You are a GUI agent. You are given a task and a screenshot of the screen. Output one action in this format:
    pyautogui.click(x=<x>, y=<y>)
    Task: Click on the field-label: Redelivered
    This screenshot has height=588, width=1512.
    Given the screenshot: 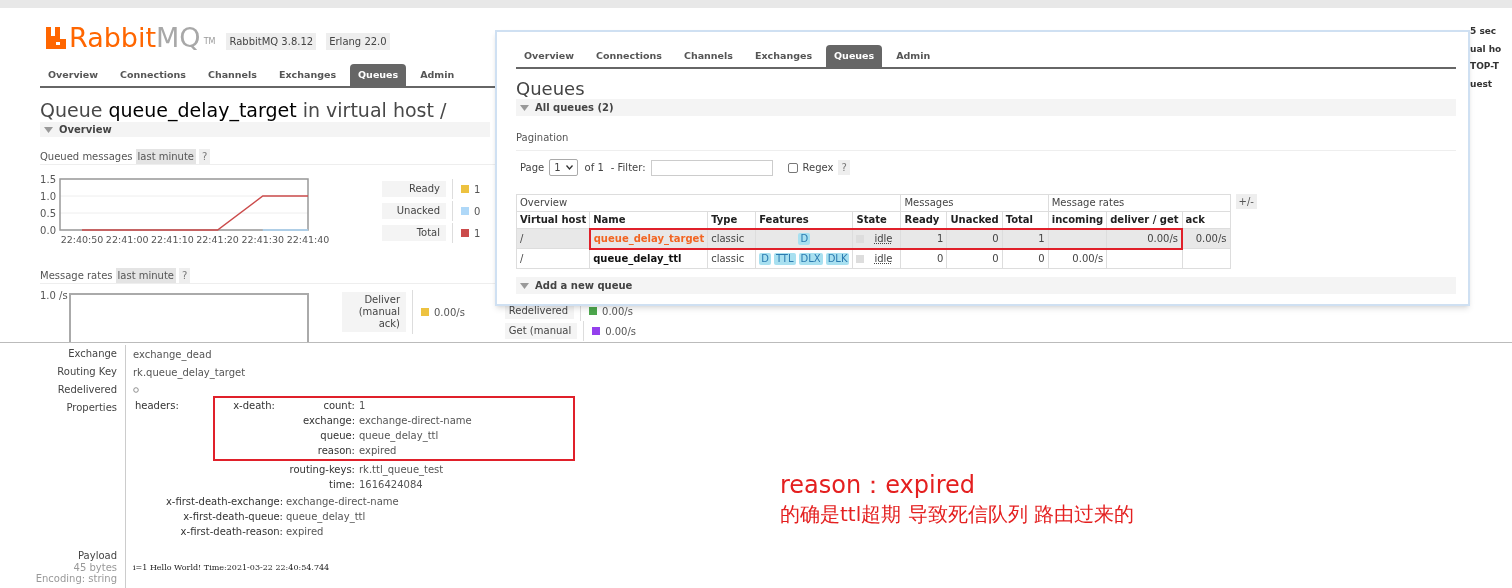 What is the action you would take?
    pyautogui.click(x=63, y=390)
    